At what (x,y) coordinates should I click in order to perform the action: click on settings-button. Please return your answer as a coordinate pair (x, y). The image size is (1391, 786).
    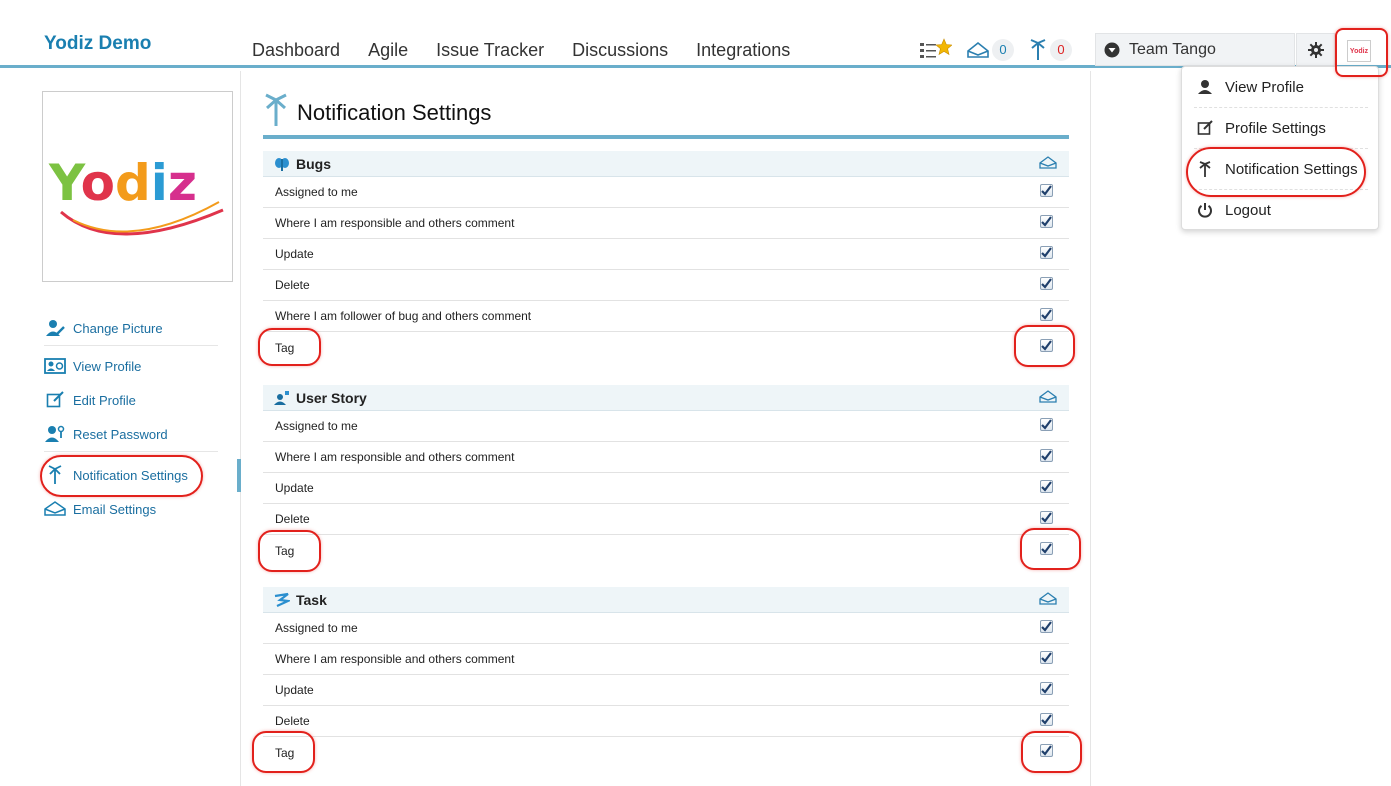
    Looking at the image, I should click on (1315, 49).